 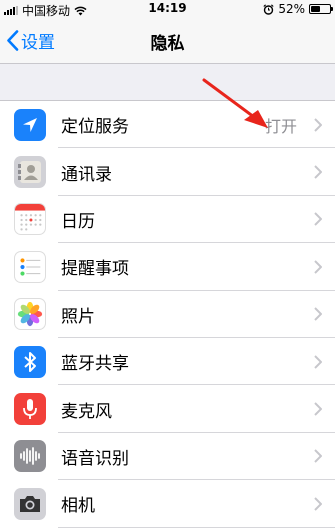 What do you see at coordinates (30, 503) in the screenshot?
I see `camera-icon` at bounding box center [30, 503].